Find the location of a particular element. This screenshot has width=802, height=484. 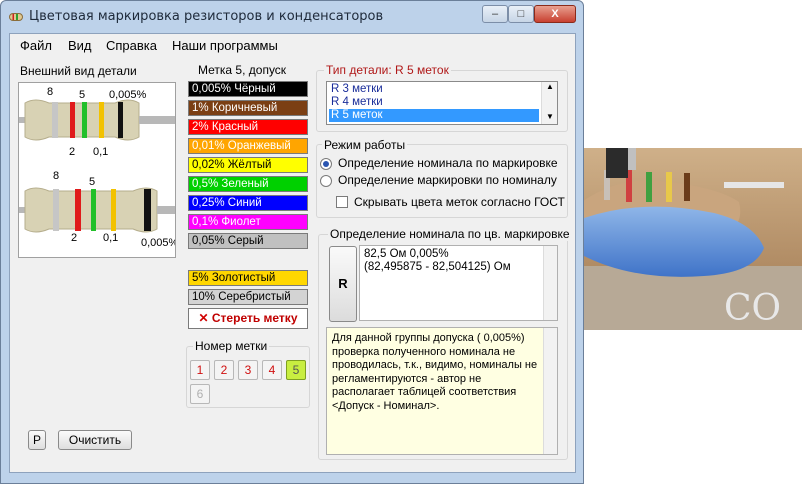

bottom-label-2: 2 is located at coordinates (74, 238).